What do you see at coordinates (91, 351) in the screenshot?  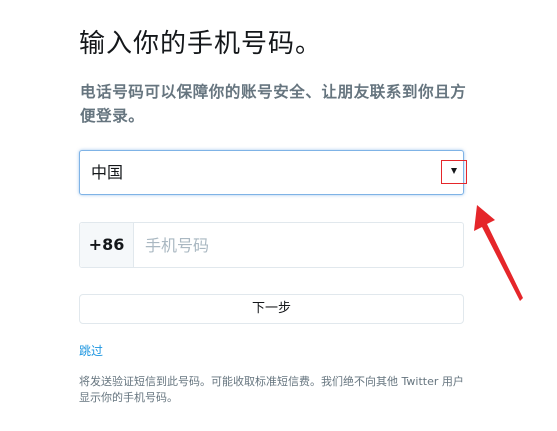 I see `skip-link: 跳过` at bounding box center [91, 351].